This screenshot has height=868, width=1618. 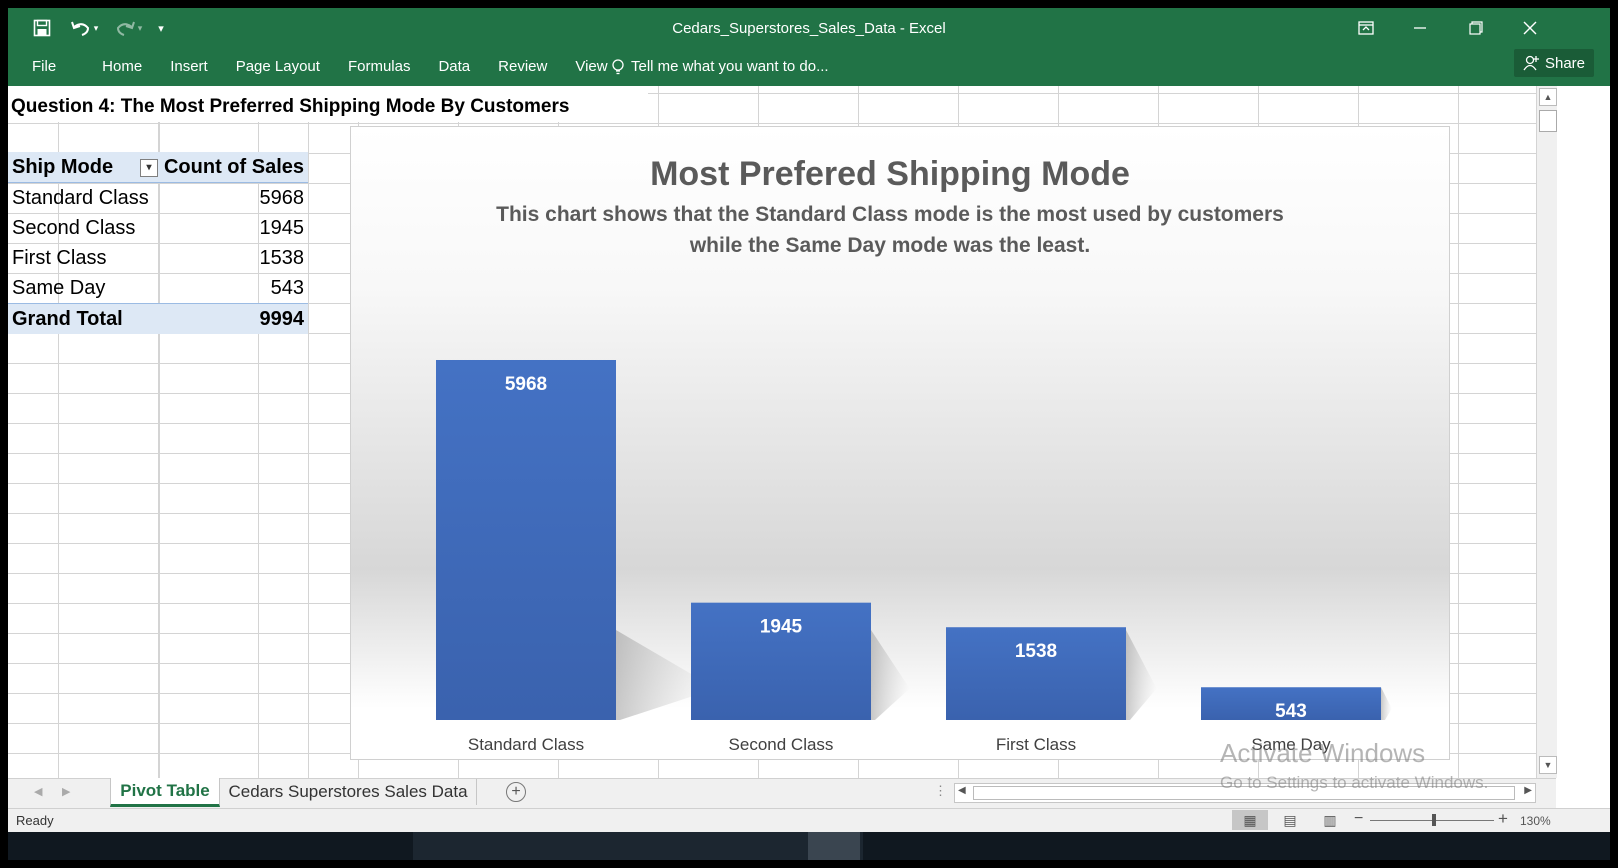 I want to click on normal-view-icon: ▦, so click(x=1250, y=820).